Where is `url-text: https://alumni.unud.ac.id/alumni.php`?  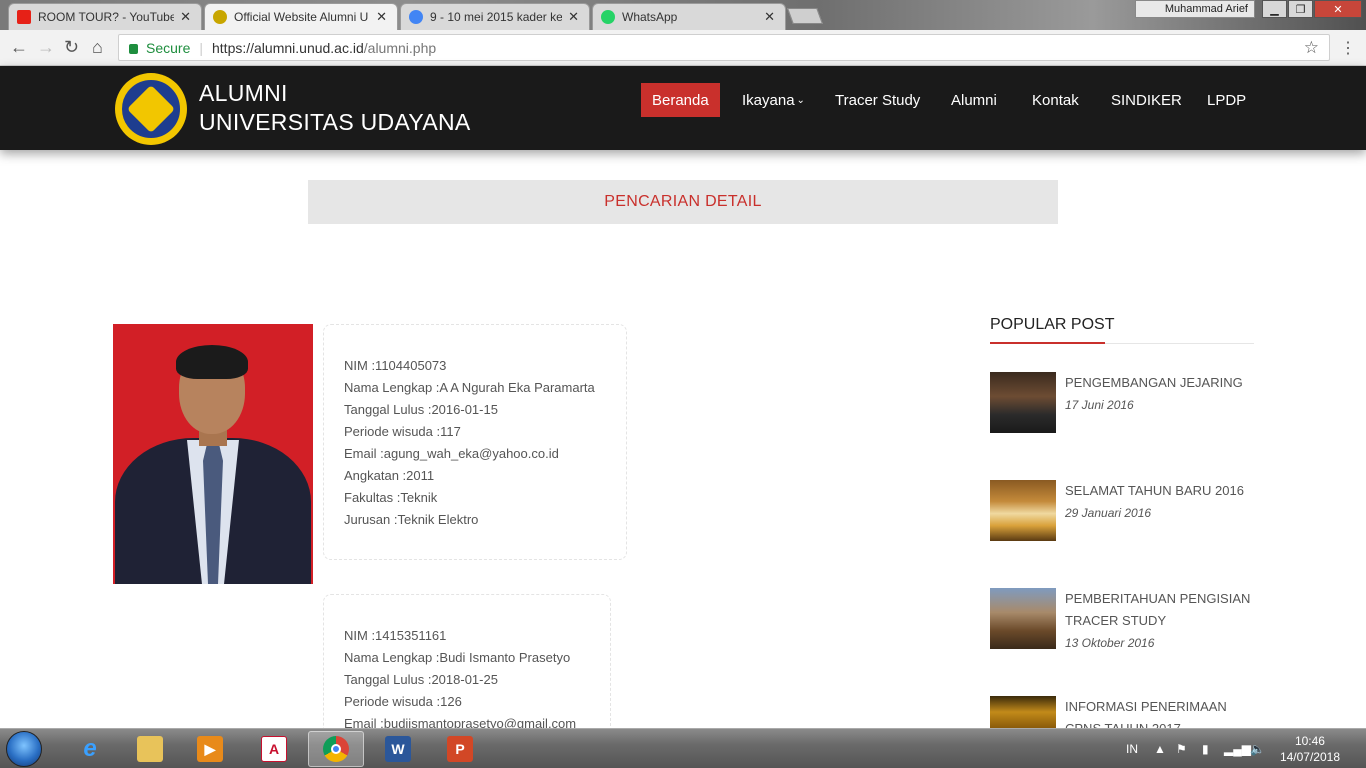 url-text: https://alumni.unud.ac.id/alumni.php is located at coordinates (324, 48).